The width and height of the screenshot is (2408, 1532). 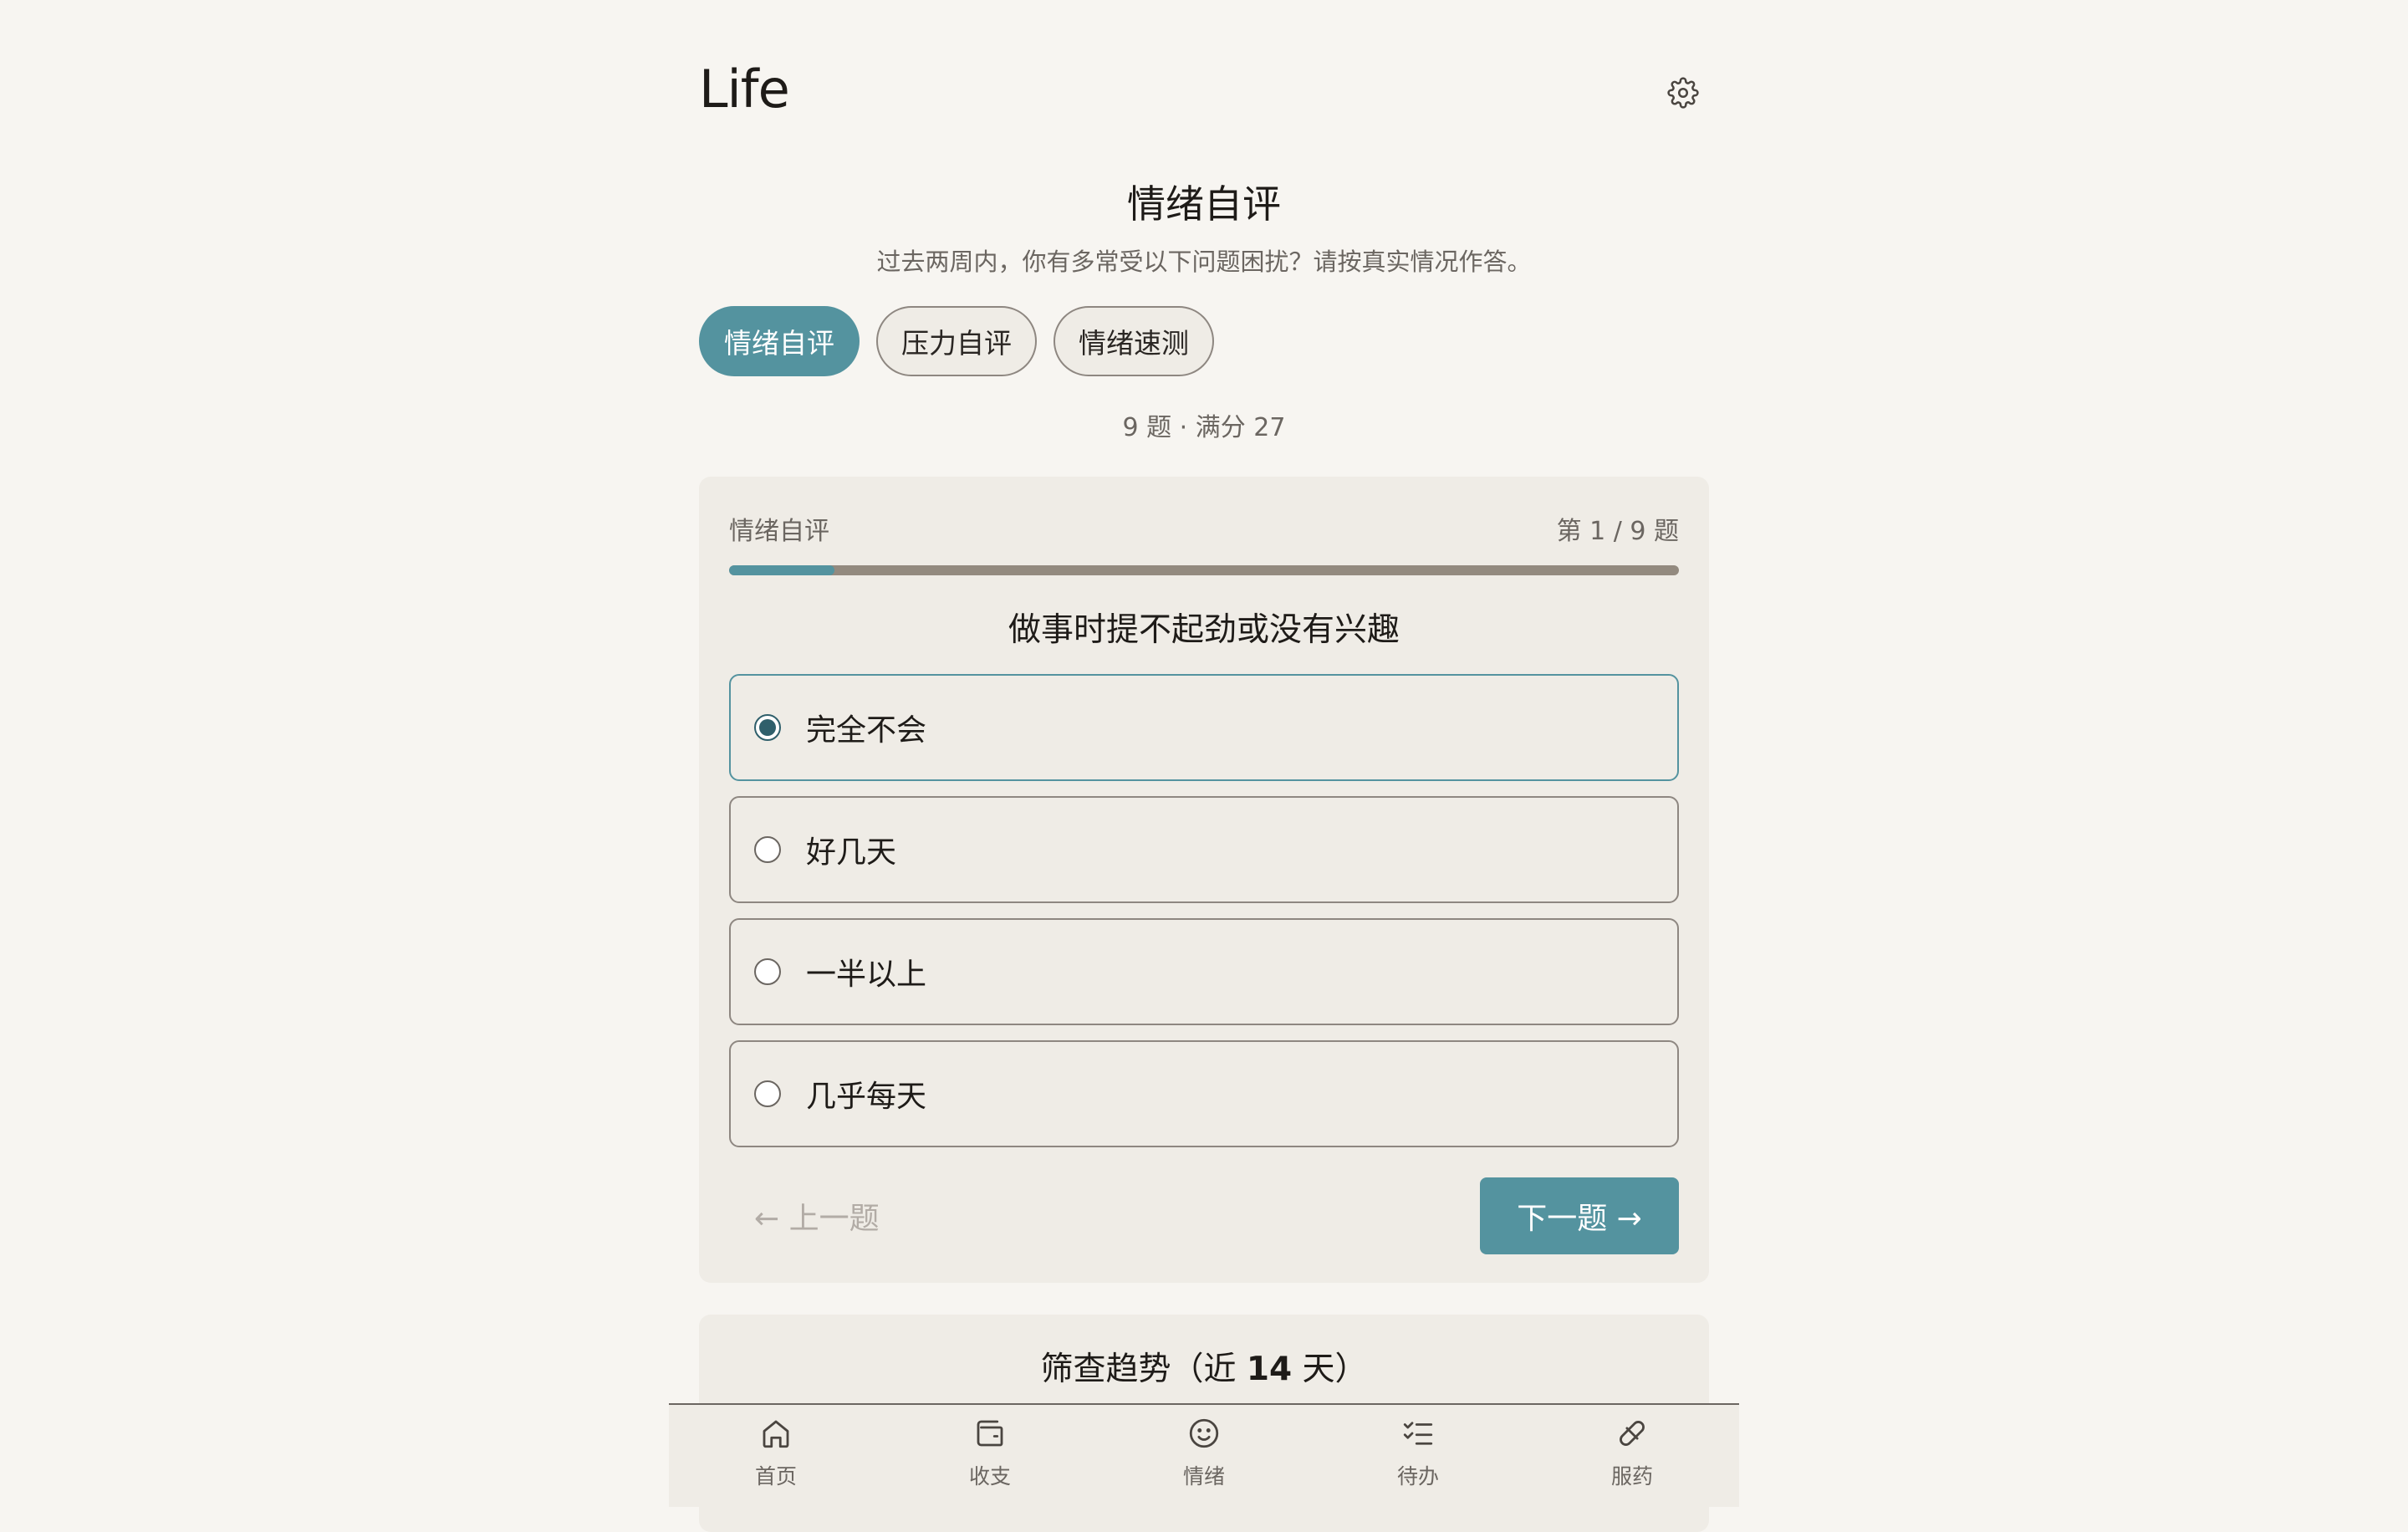 I want to click on checklist-icon, so click(x=1418, y=1433).